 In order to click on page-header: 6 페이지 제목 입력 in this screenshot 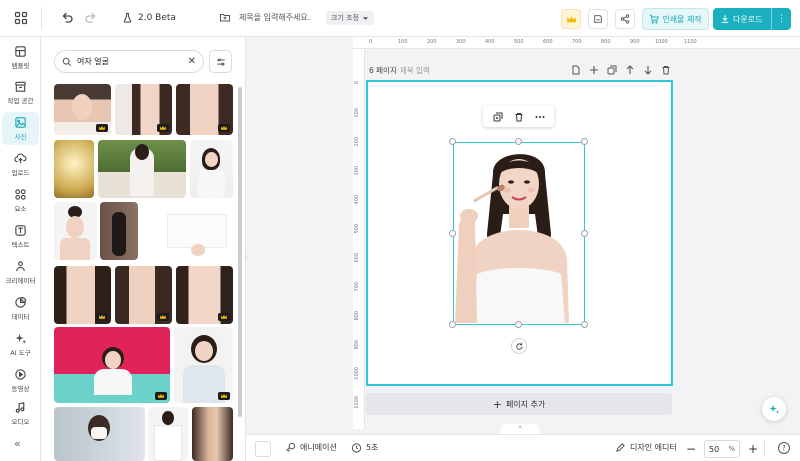, I will do `click(520, 70)`.